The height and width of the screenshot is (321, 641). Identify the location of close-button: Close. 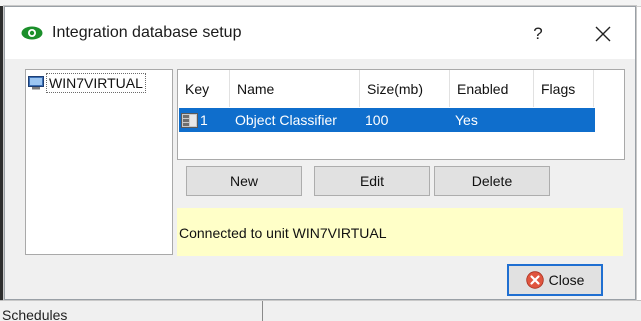
(555, 280).